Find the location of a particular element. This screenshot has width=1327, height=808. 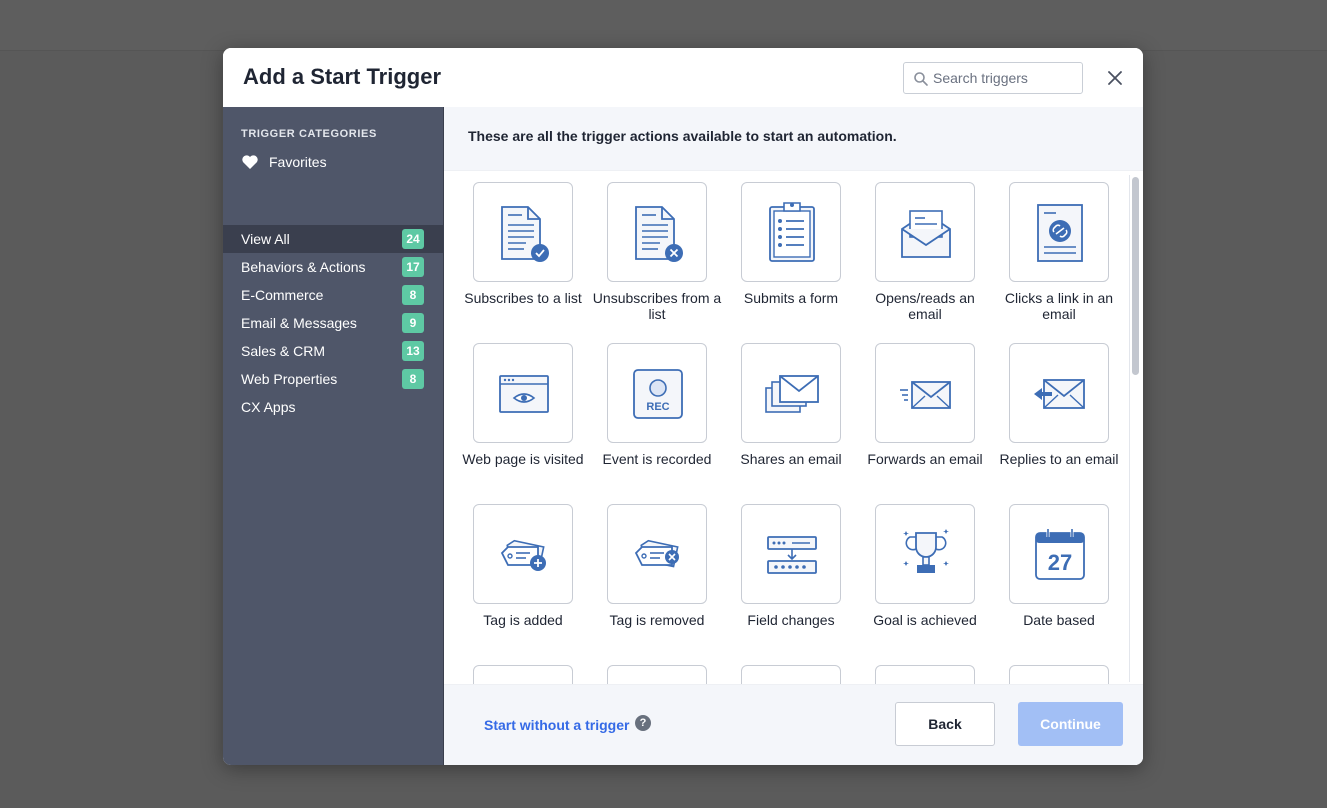

count-badge: 13 is located at coordinates (413, 351).